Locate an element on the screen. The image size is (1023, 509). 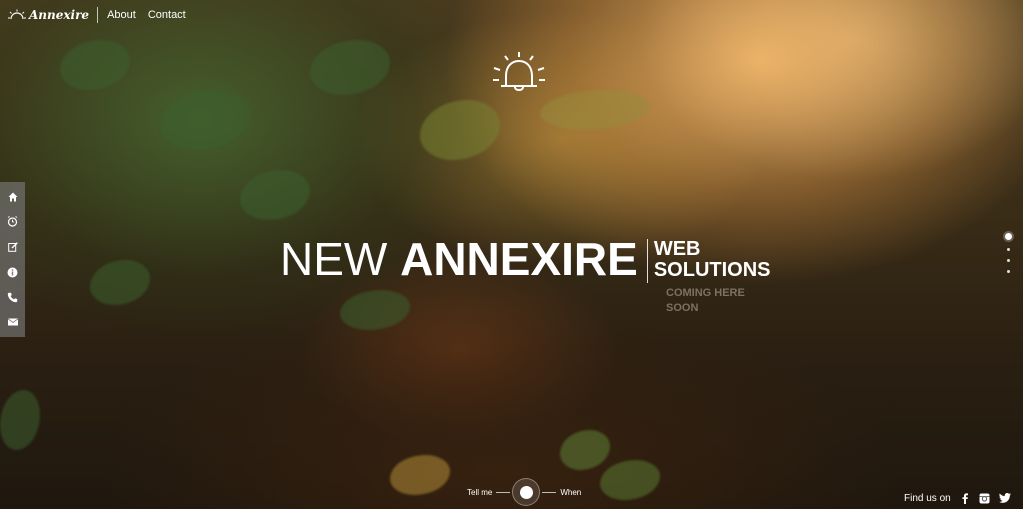
hero-title: NEW ANNEXIRE is located at coordinates (459, 259).